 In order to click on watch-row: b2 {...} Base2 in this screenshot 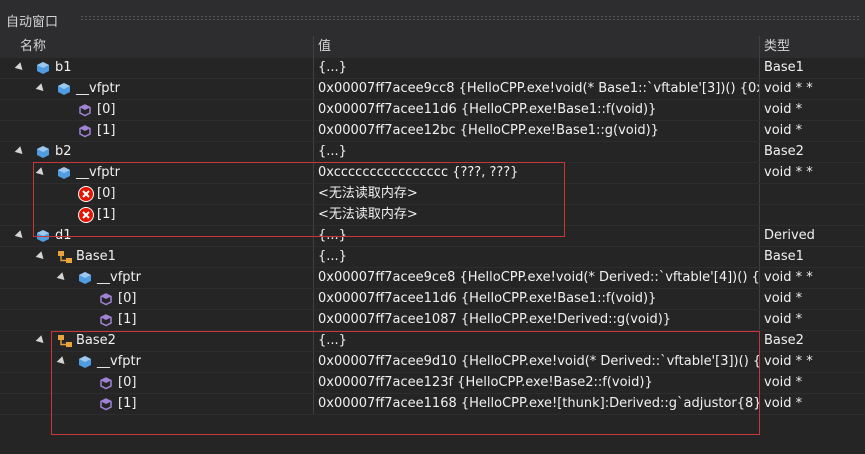, I will do `click(432, 152)`.